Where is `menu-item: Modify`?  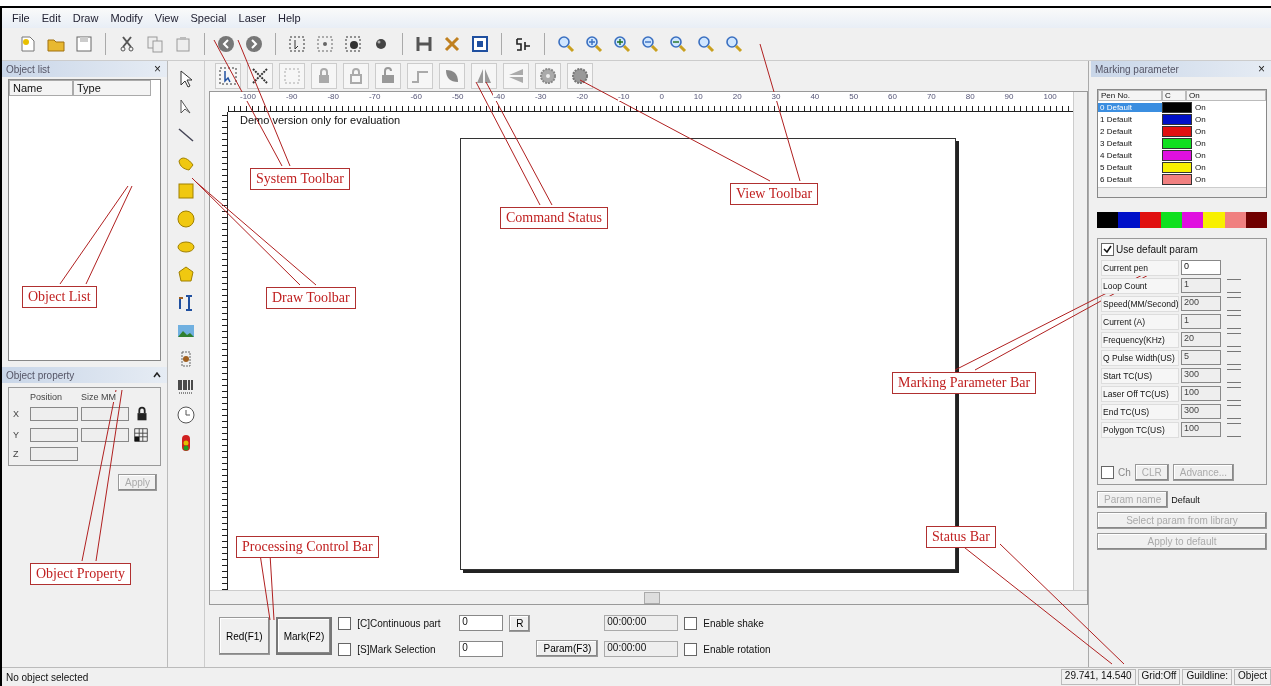
menu-item: Modify is located at coordinates (126, 18).